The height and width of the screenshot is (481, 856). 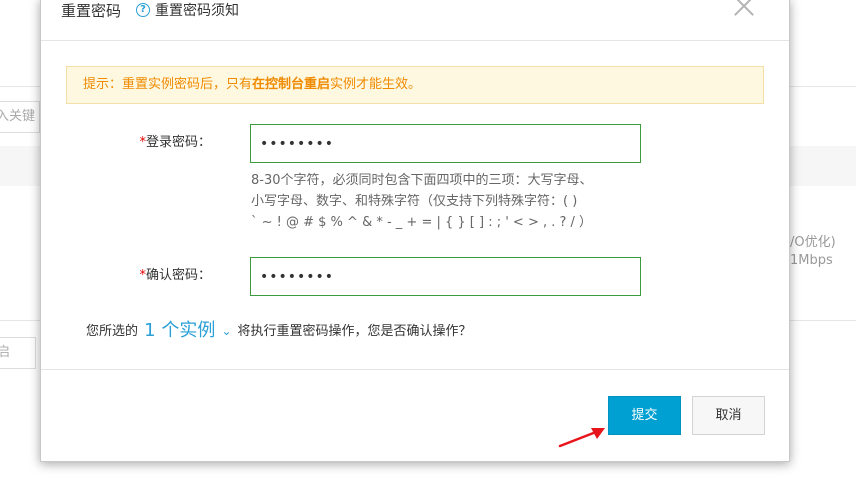 What do you see at coordinates (728, 415) in the screenshot?
I see `cancel-button: 取消` at bounding box center [728, 415].